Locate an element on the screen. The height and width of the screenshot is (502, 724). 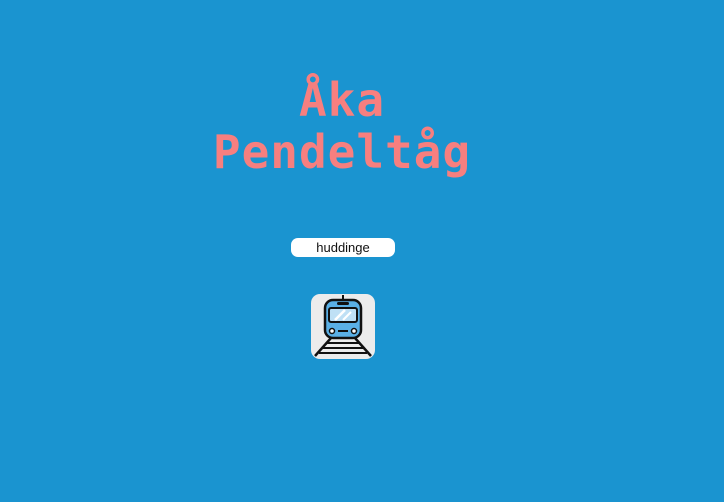
station-input is located at coordinates (343, 247).